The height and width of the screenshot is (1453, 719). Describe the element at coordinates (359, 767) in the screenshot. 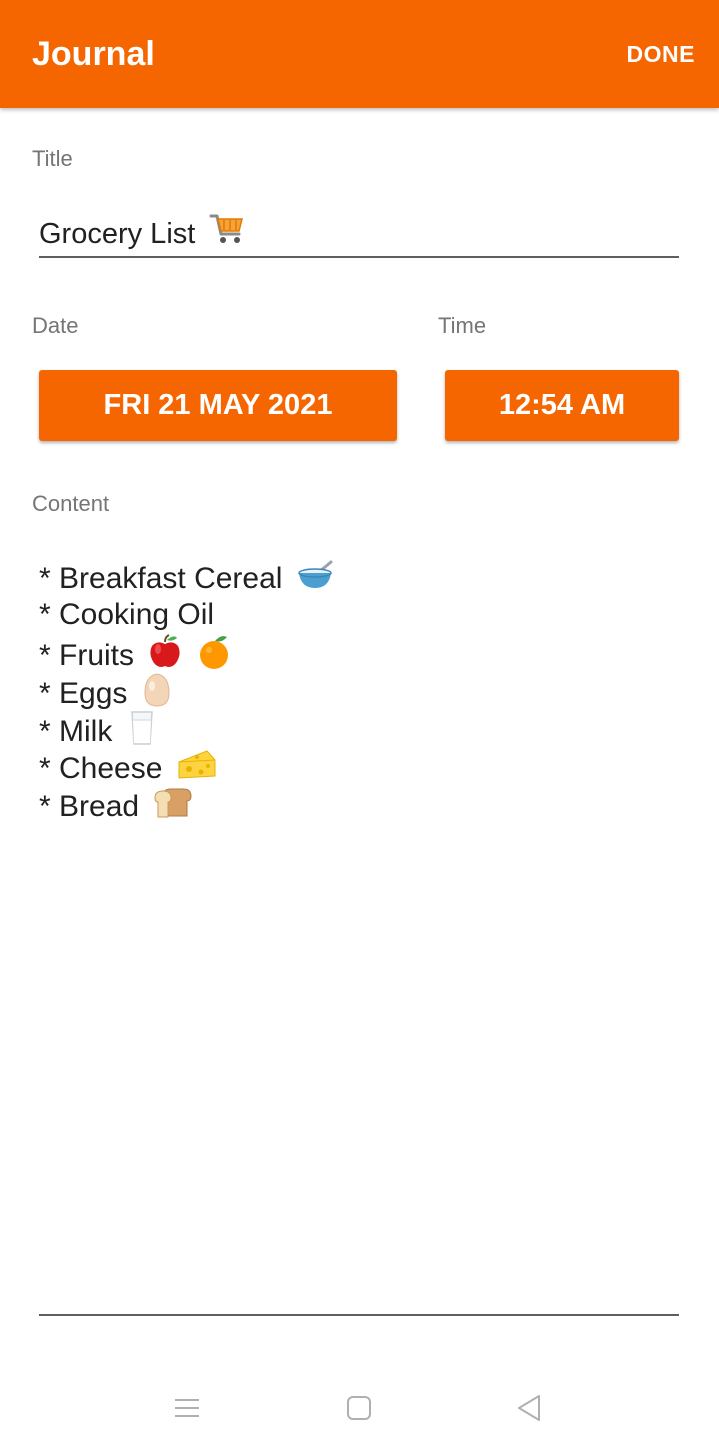

I see `content-line: * Cheese` at that location.